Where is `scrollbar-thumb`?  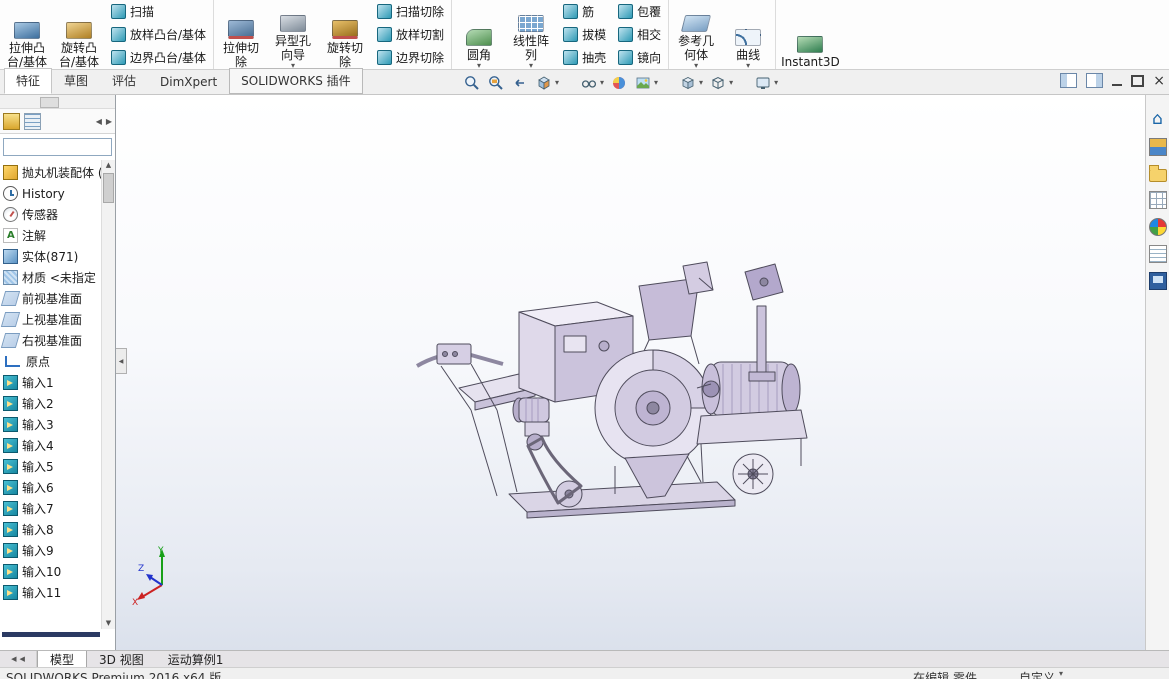
scrollbar-thumb is located at coordinates (108, 188).